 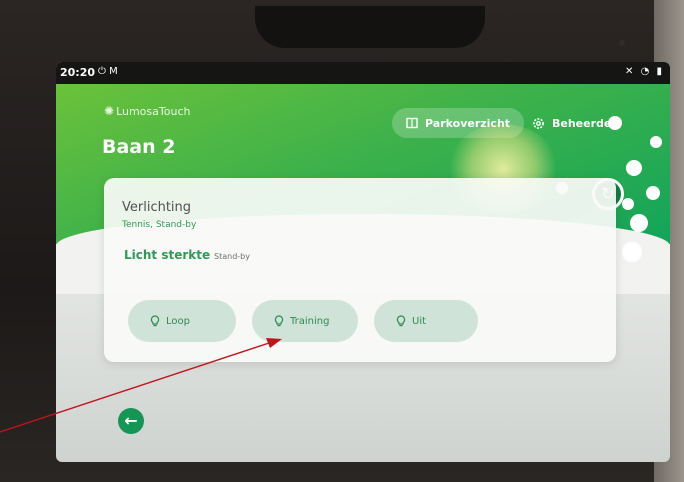 What do you see at coordinates (108, 71) in the screenshot?
I see `status-notification-icons: ⏻ M` at bounding box center [108, 71].